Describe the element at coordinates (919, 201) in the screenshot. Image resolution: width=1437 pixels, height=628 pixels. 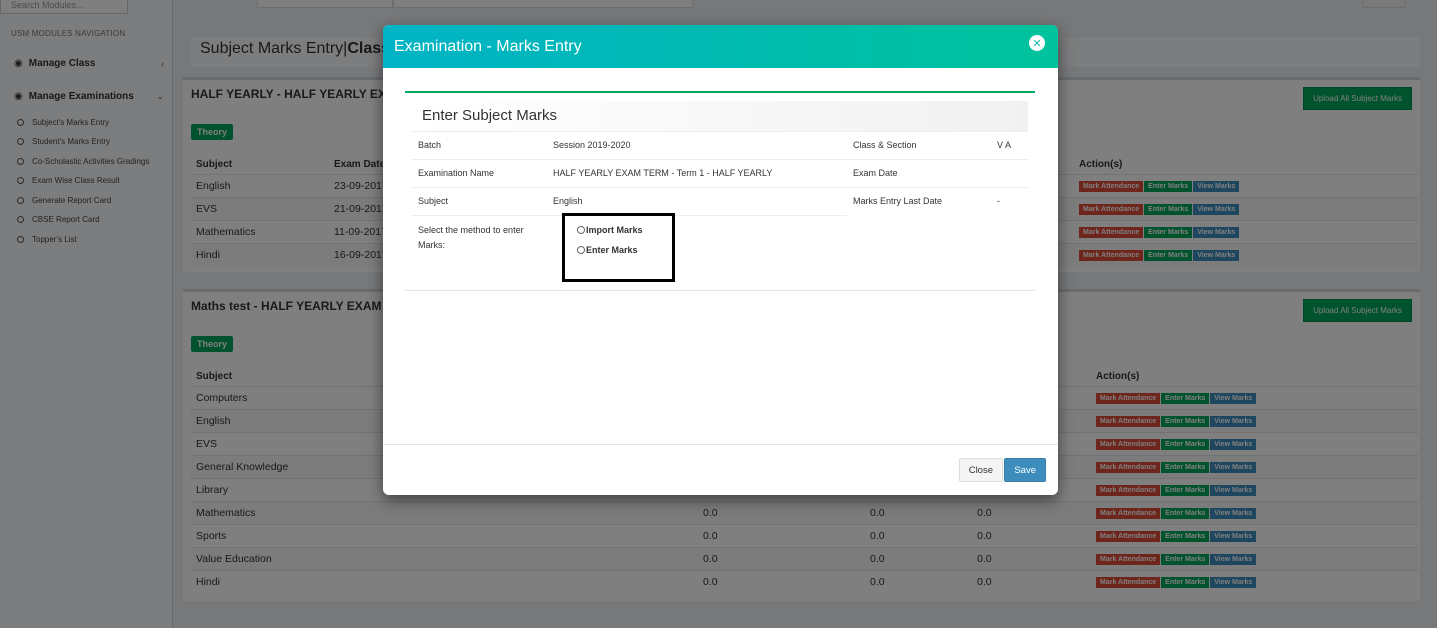
I see `last-date-label: Marks Entry Last Date` at that location.